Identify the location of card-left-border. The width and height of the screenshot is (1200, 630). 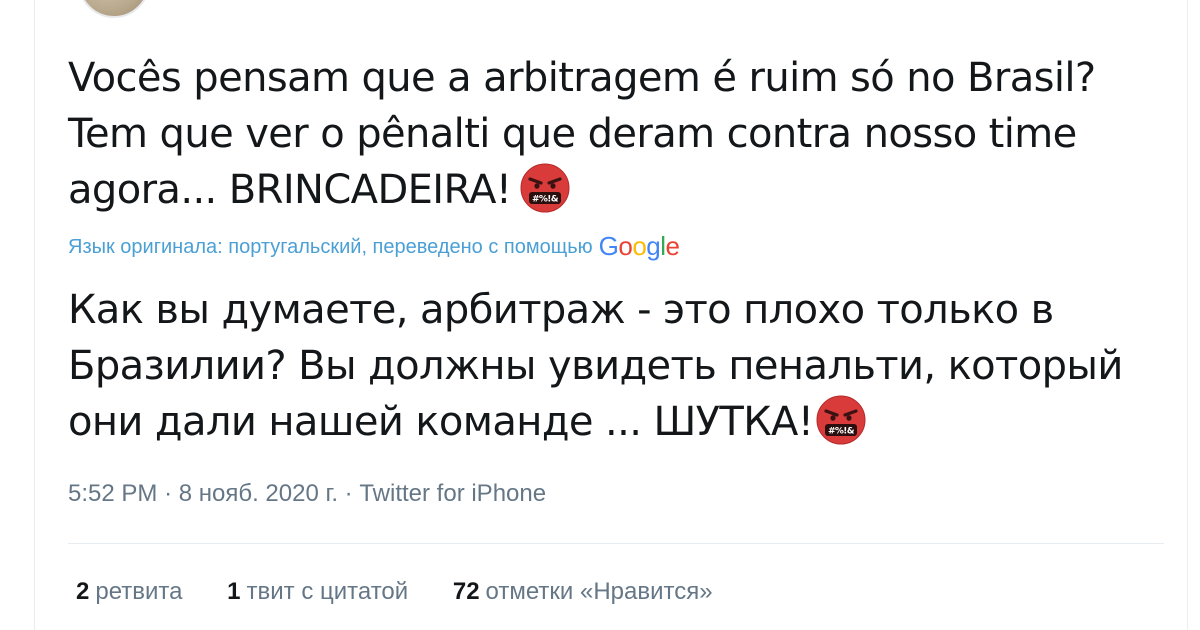
(34, 315).